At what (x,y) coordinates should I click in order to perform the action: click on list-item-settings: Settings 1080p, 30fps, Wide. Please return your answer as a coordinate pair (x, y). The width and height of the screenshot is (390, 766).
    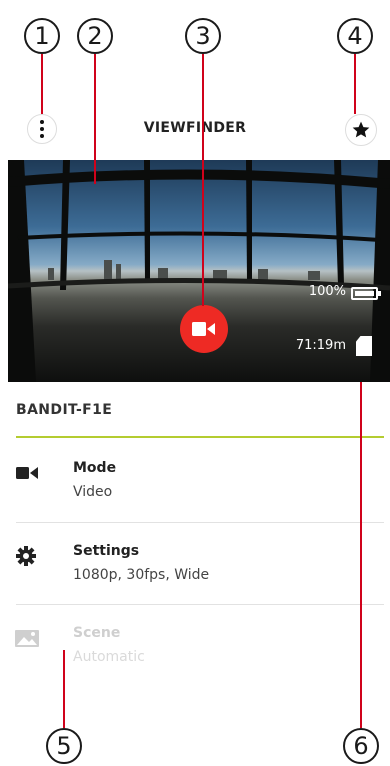
    Looking at the image, I should click on (195, 564).